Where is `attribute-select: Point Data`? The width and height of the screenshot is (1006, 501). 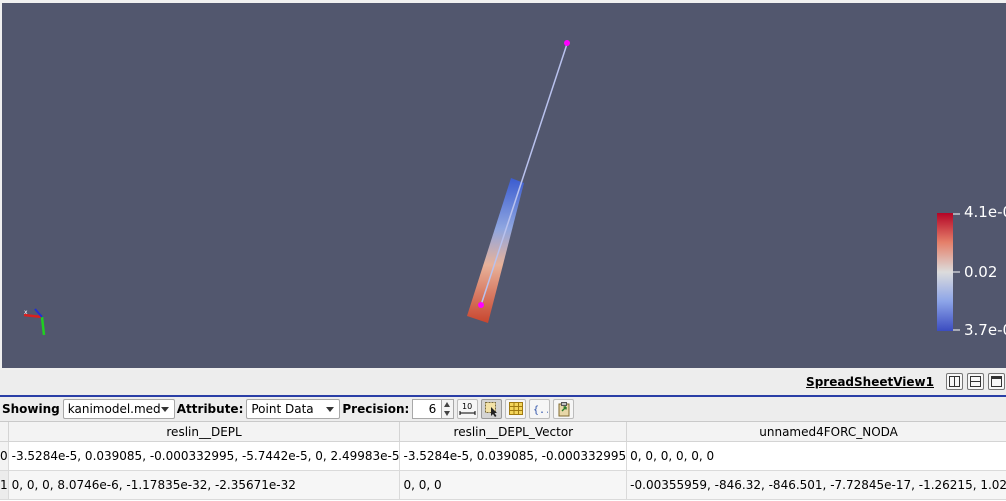 attribute-select: Point Data is located at coordinates (293, 409).